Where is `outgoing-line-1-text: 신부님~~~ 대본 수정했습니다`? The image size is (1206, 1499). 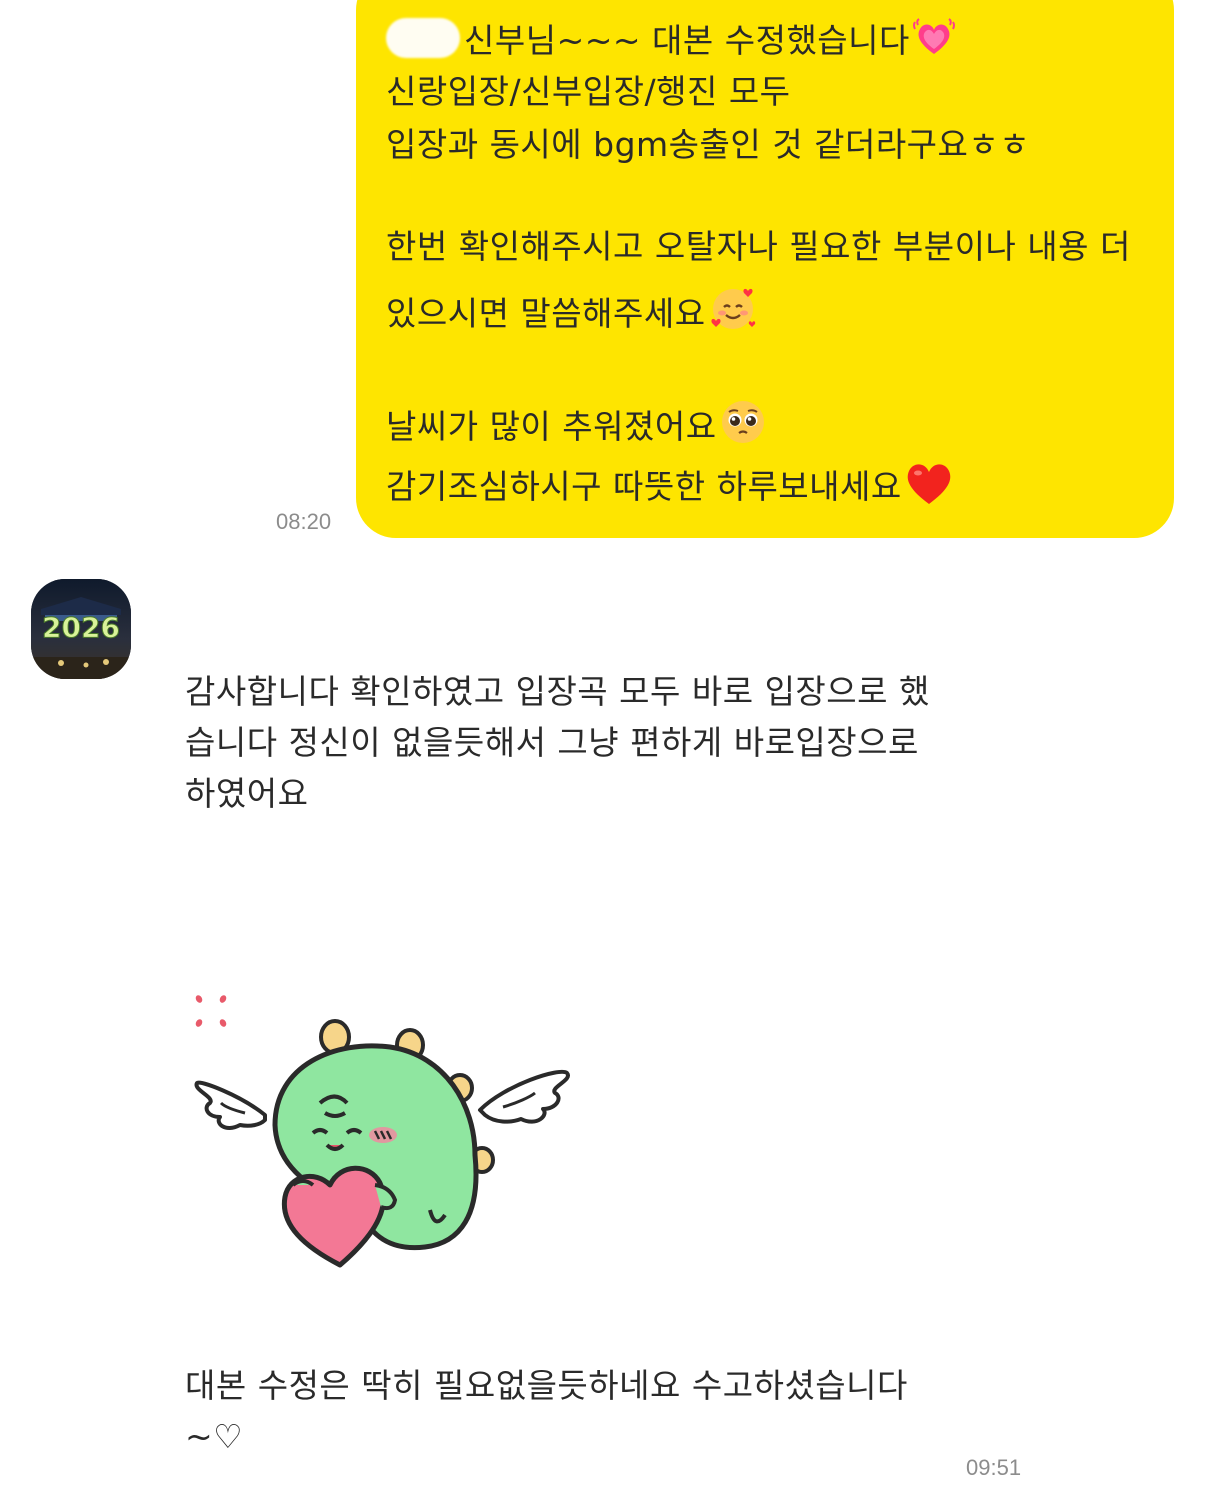
outgoing-line-1-text: 신부님~~~ 대본 수정했습니다 is located at coordinates (687, 40).